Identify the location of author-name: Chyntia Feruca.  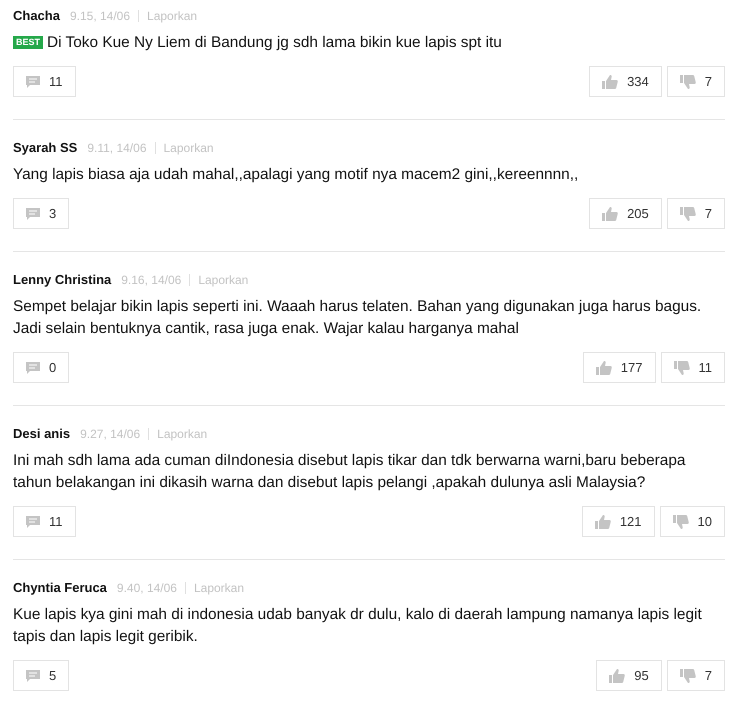
(60, 588).